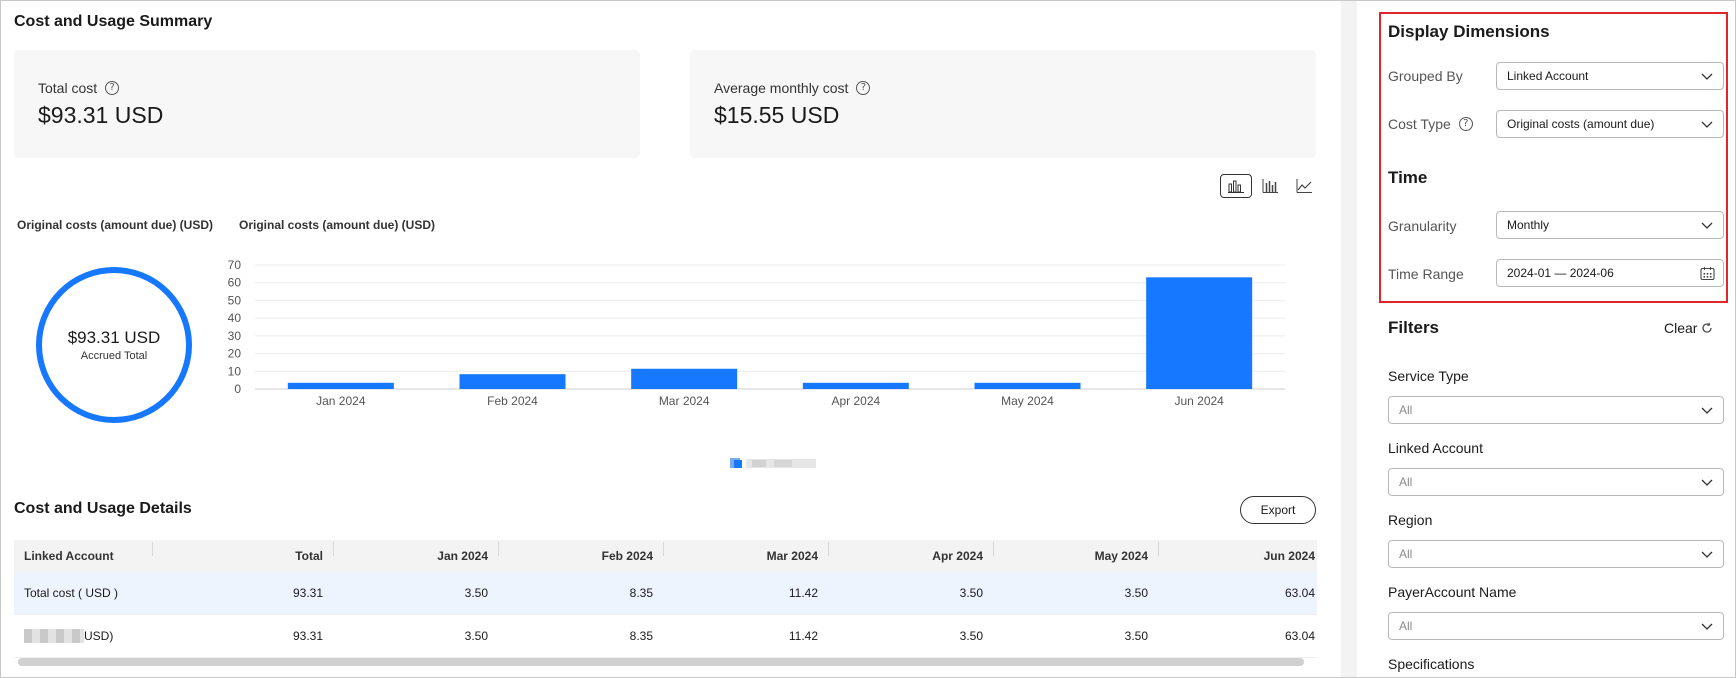 The image size is (1736, 678). Describe the element at coordinates (235, 354) in the screenshot. I see `y-tick-label: 20` at that location.